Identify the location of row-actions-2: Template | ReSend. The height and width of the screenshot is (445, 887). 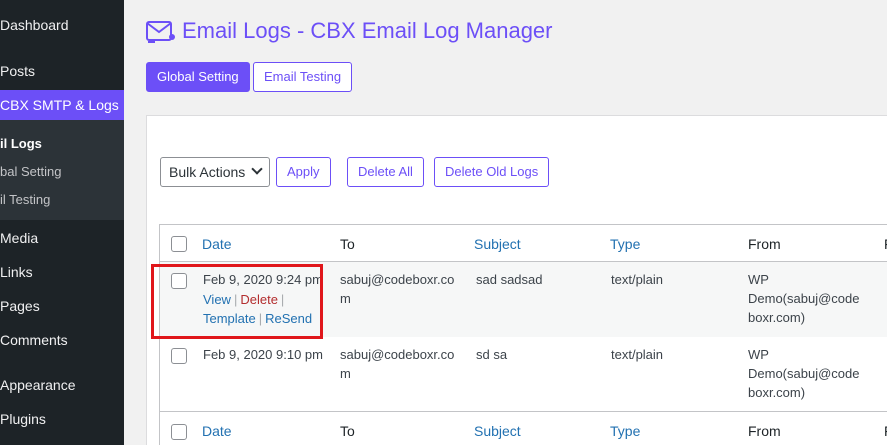
(257, 318).